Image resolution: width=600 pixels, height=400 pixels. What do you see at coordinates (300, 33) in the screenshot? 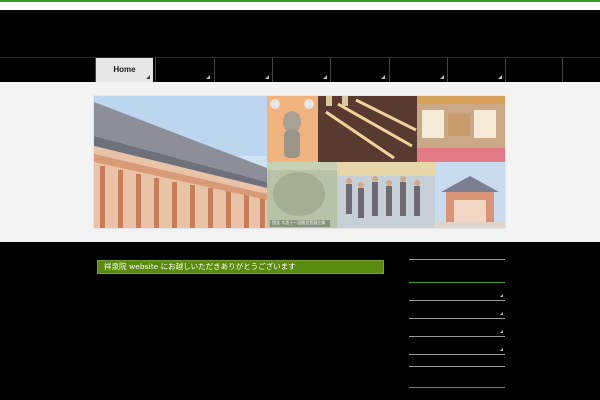
I see `site-header` at bounding box center [300, 33].